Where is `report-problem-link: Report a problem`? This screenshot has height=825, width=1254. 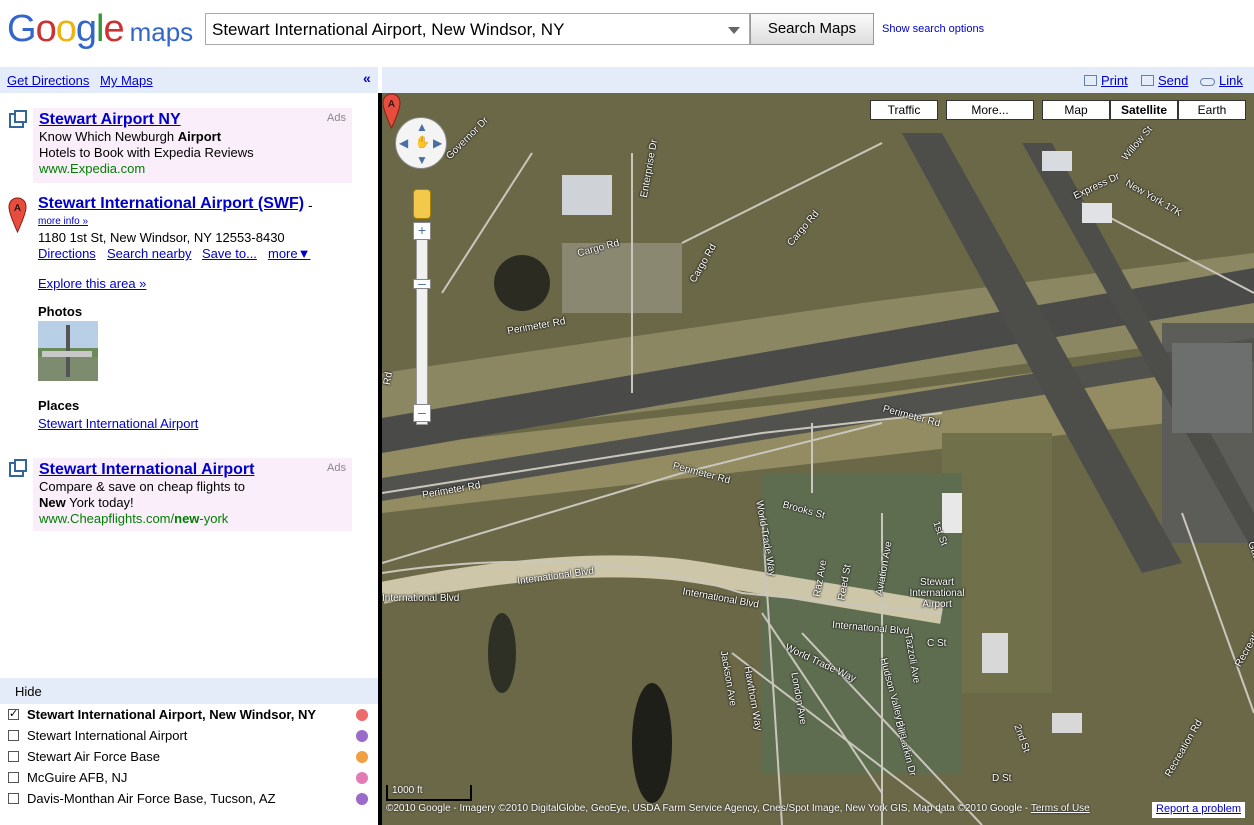
report-problem-link: Report a problem is located at coordinates (1198, 810).